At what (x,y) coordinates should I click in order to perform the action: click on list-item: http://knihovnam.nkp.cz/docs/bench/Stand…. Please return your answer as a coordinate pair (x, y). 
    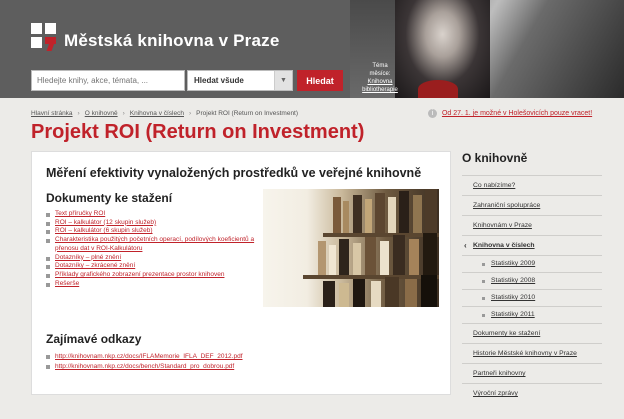
    Looking at the image, I should click on (196, 367).